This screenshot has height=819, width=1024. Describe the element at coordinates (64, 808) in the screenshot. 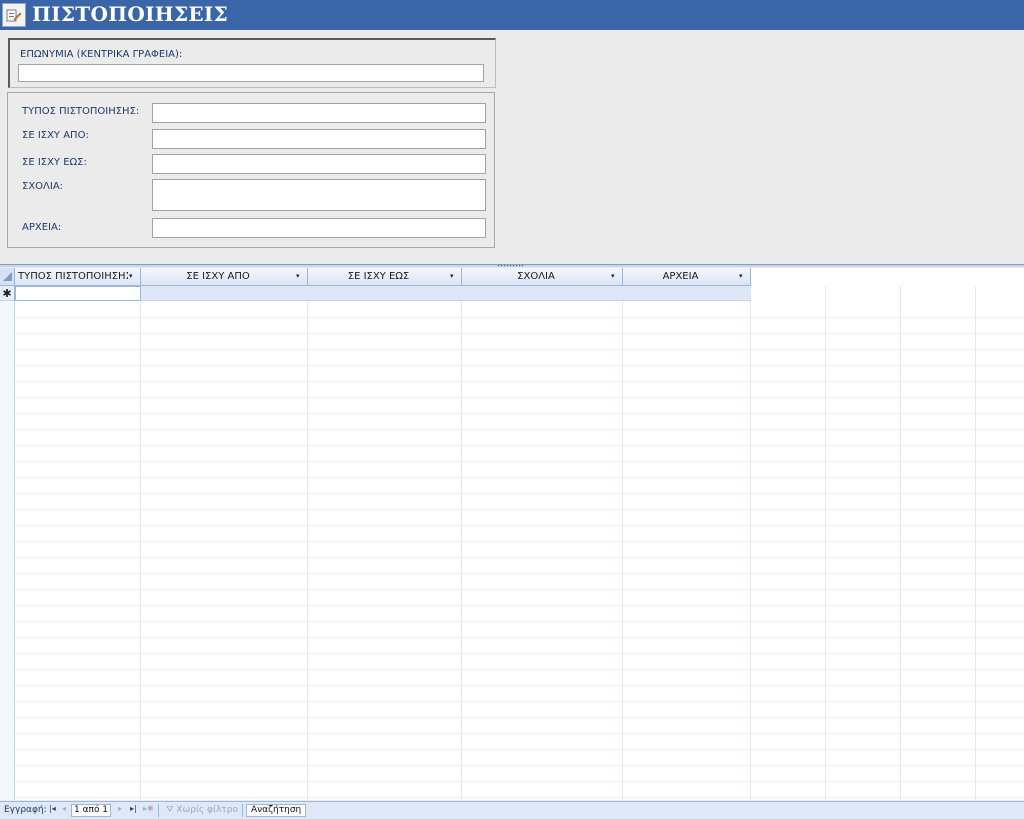

I see `previous-record-icon: ◂` at that location.